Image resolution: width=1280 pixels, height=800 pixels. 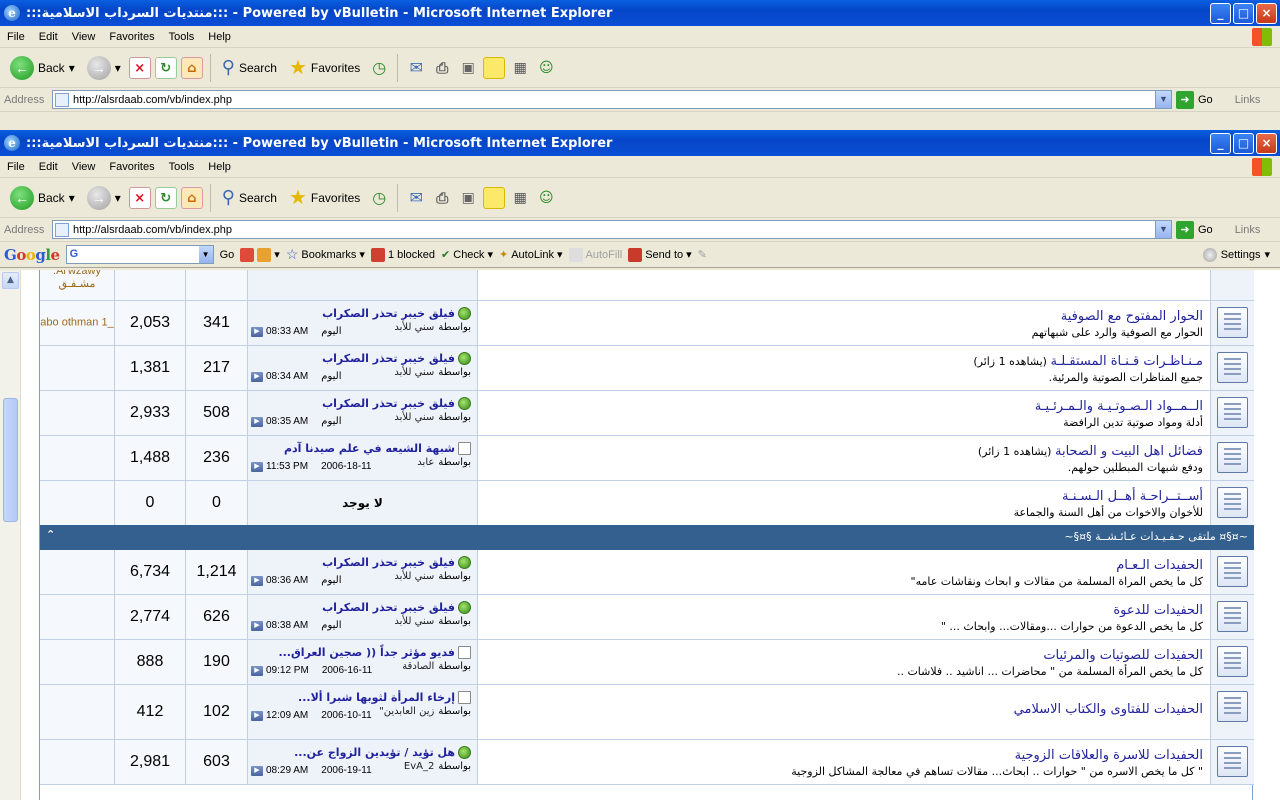 I want to click on scroll-thumb, so click(x=10, y=460).